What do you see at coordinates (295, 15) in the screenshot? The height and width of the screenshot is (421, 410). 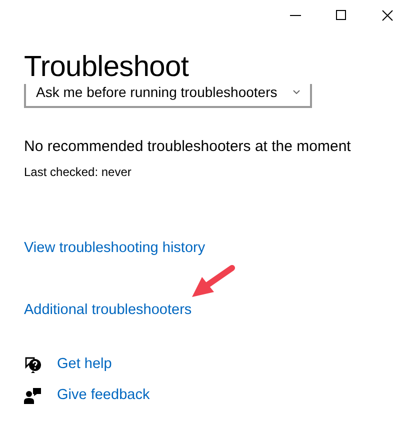 I see `minimize-icon` at bounding box center [295, 15].